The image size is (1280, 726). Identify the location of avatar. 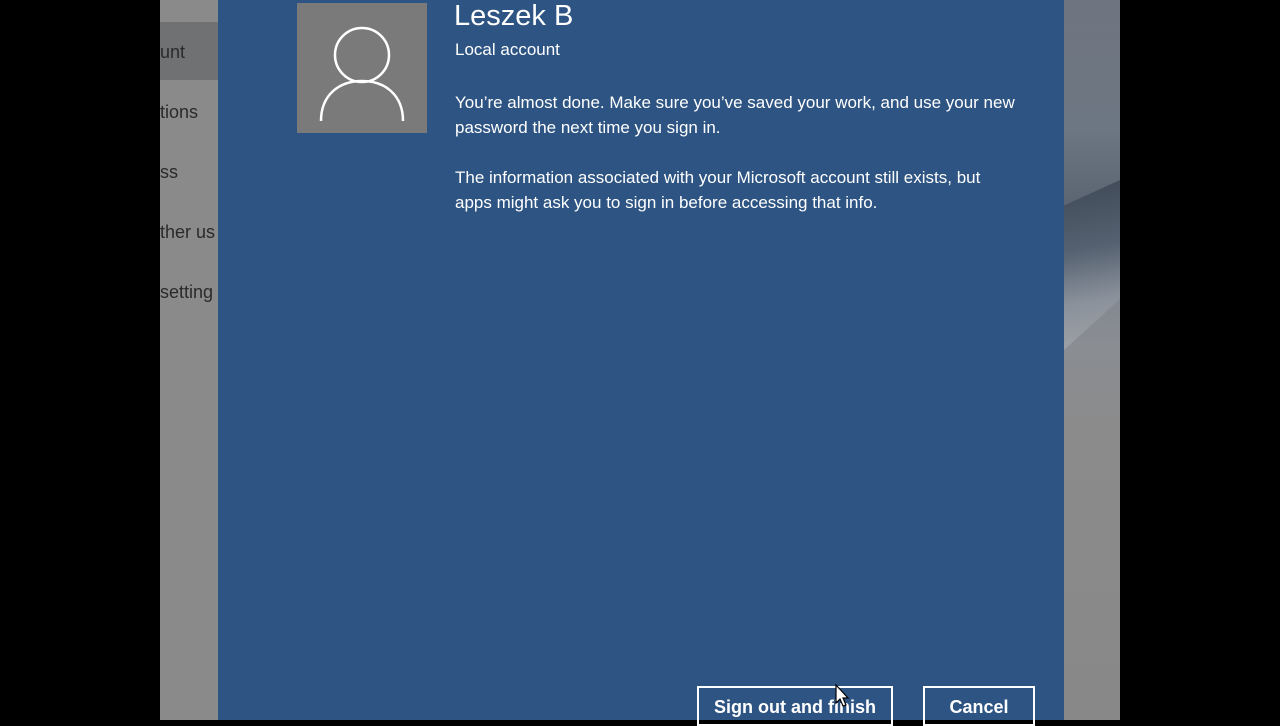
(362, 68).